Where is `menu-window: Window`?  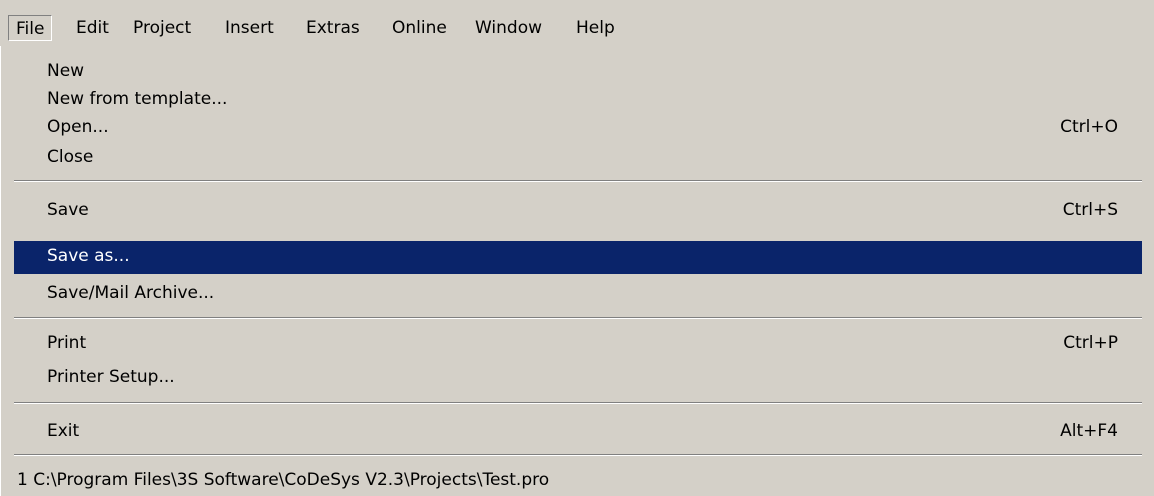
menu-window: Window is located at coordinates (508, 28).